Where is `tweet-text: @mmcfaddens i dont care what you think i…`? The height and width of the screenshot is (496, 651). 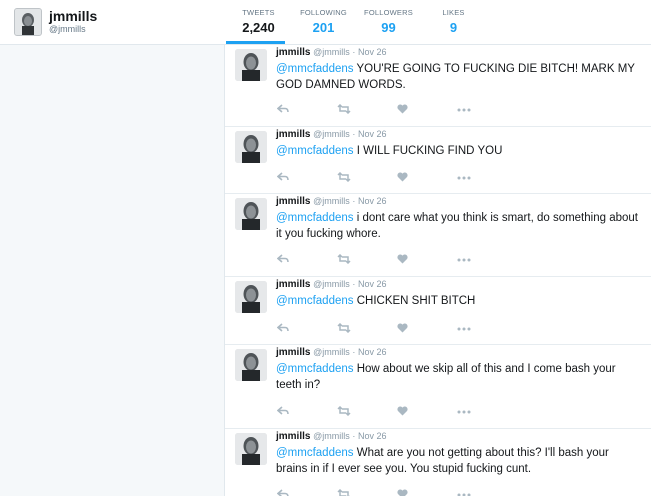
tweet-text: @mmcfaddens i dont care what you think i… is located at coordinates (458, 226).